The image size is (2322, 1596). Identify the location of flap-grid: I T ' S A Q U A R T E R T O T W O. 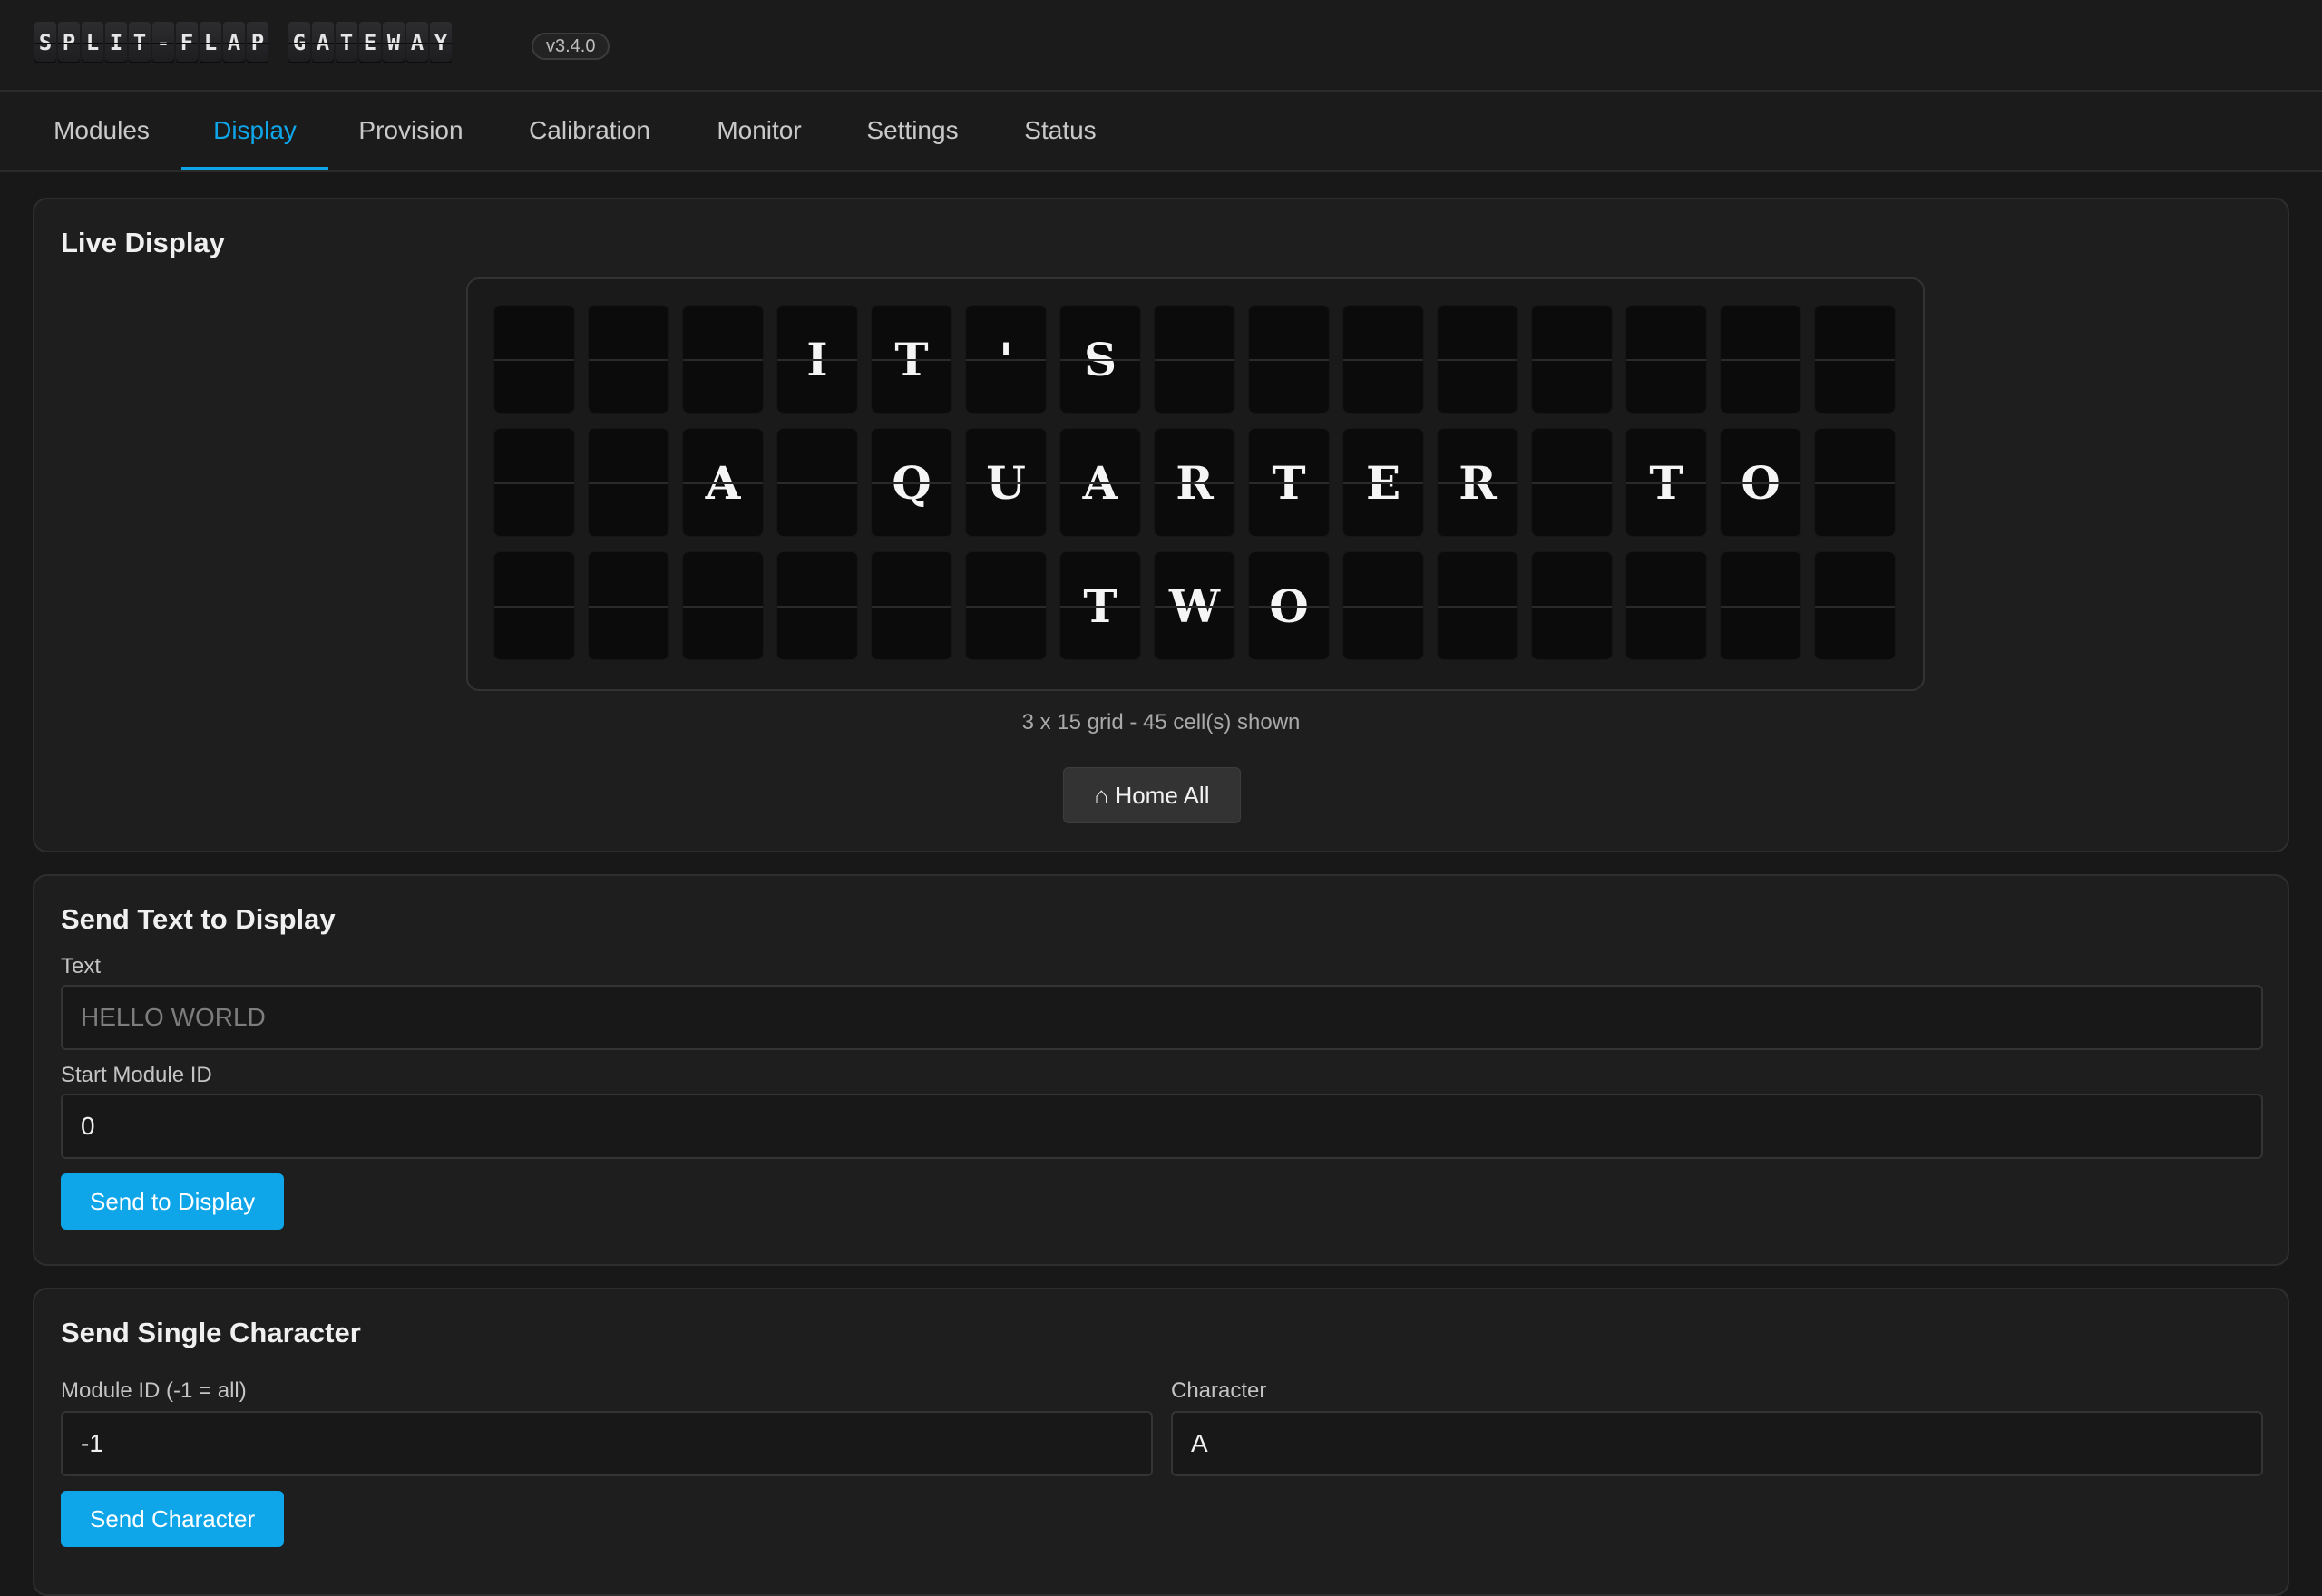
(1194, 482).